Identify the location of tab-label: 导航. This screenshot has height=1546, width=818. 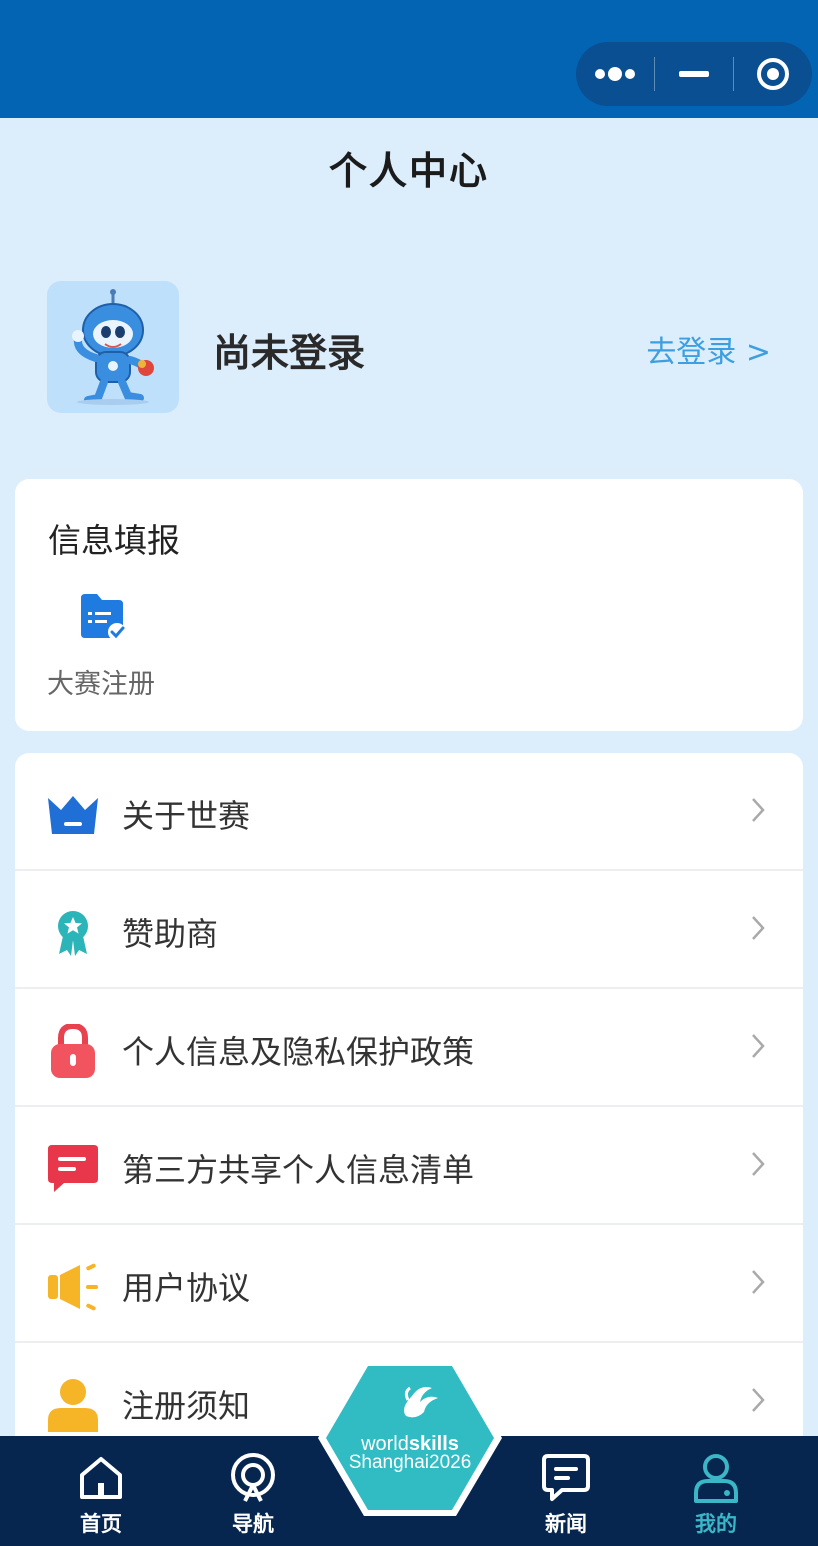
(253, 1524).